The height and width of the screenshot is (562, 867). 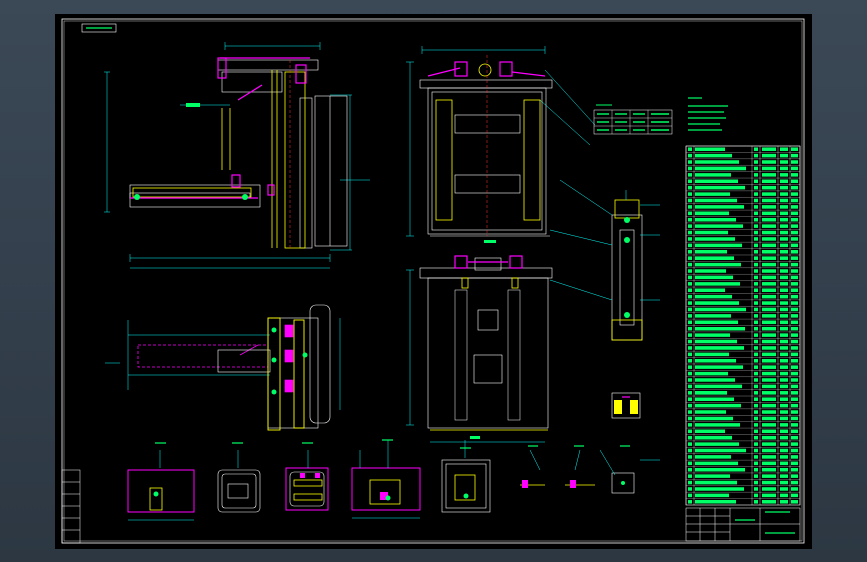 I want to click on title-block-marks, so click(x=765, y=522).